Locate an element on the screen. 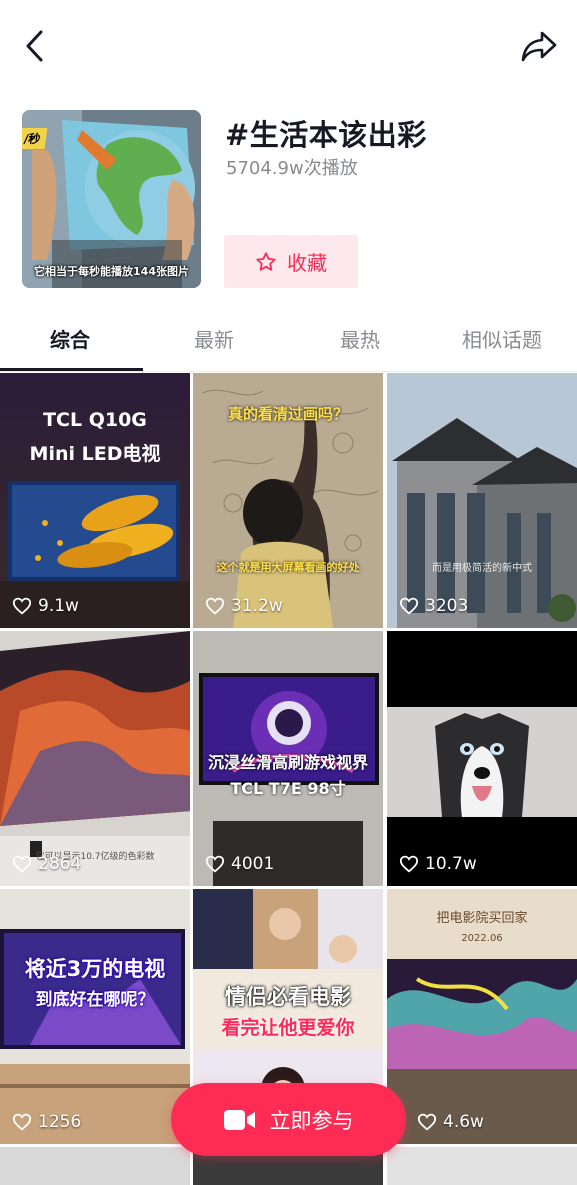 This screenshot has height=1185, width=577. video-caption-bottom: TCL T7E 98寸 is located at coordinates (288, 788).